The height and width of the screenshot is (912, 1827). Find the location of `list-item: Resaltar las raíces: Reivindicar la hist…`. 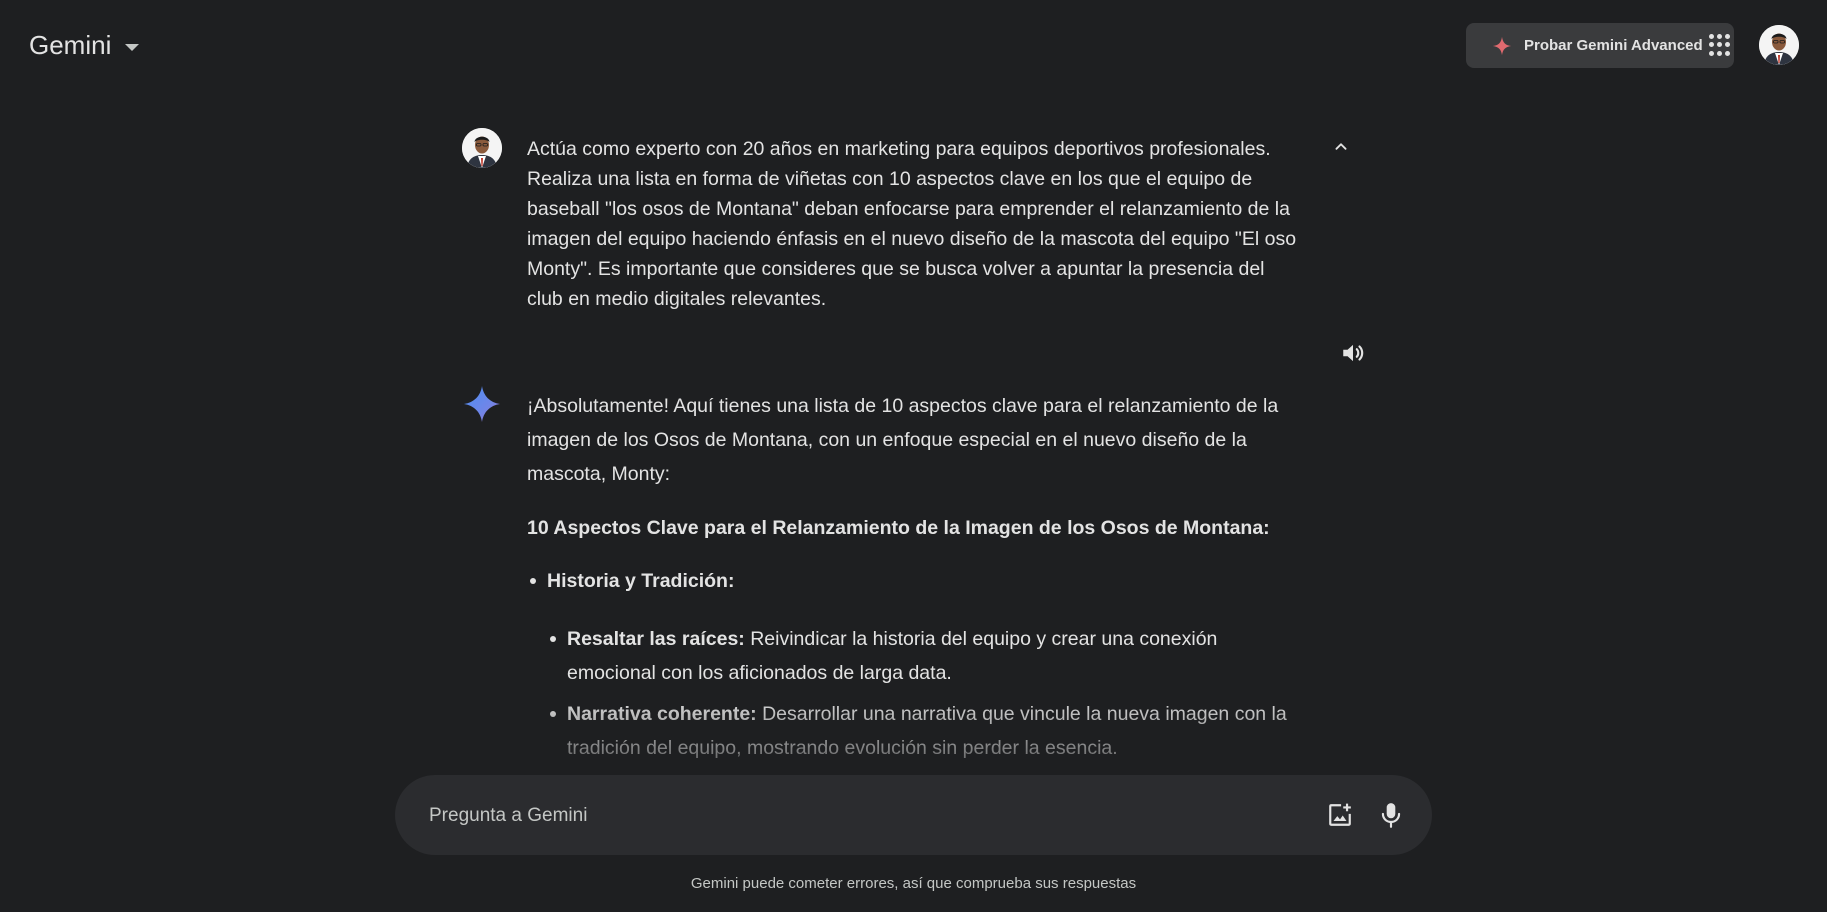

list-item: Resaltar las raíces: Reivindicar la hist… is located at coordinates (917, 656).